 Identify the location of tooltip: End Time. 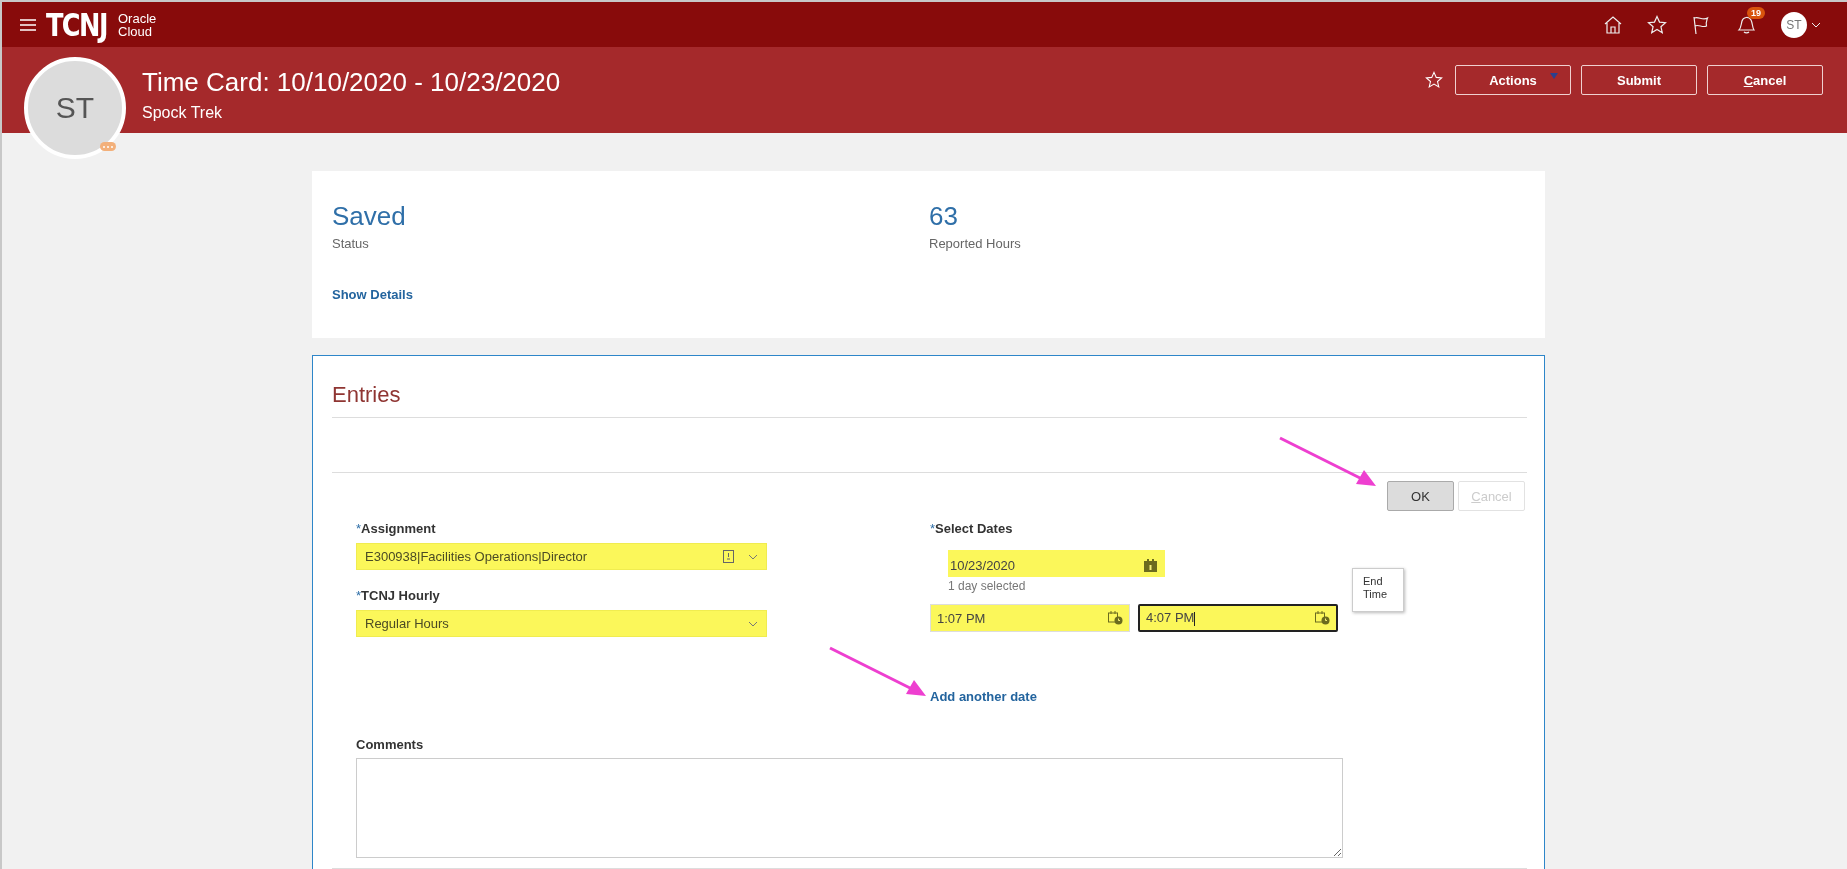
(1378, 590).